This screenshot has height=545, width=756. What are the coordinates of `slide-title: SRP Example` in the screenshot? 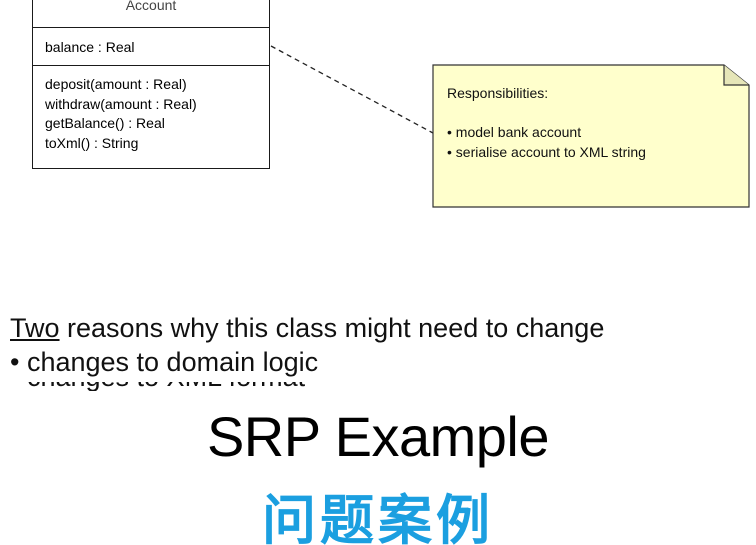 It's located at (378, 436).